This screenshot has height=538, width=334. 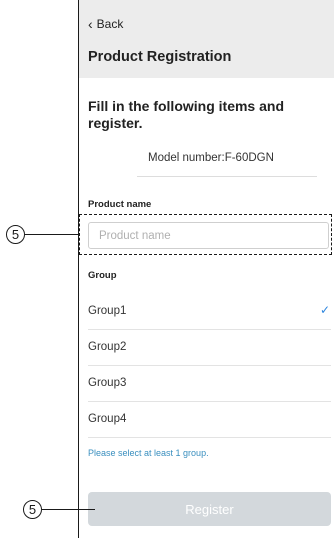 I want to click on group-hint-text: Please select at least 1 group., so click(x=148, y=453).